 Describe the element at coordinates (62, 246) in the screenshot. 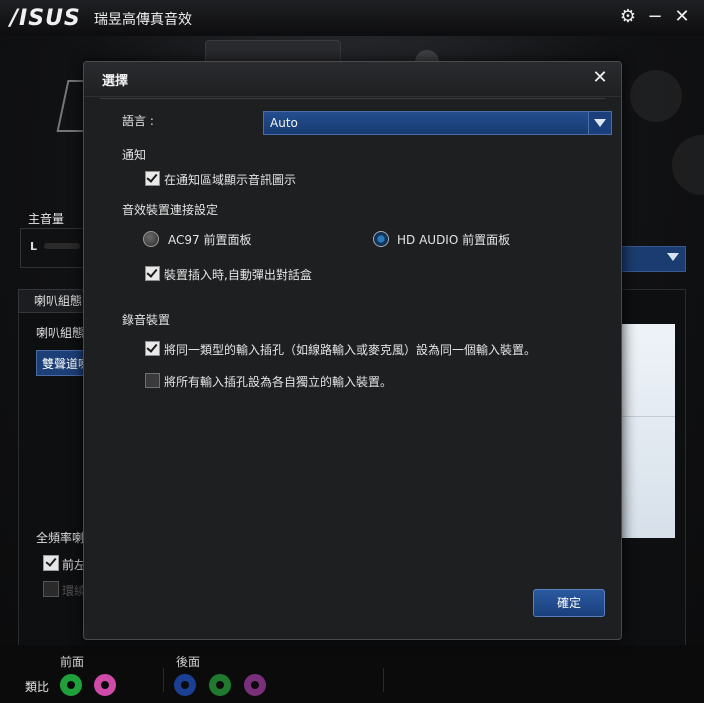

I see `volume-slider` at that location.